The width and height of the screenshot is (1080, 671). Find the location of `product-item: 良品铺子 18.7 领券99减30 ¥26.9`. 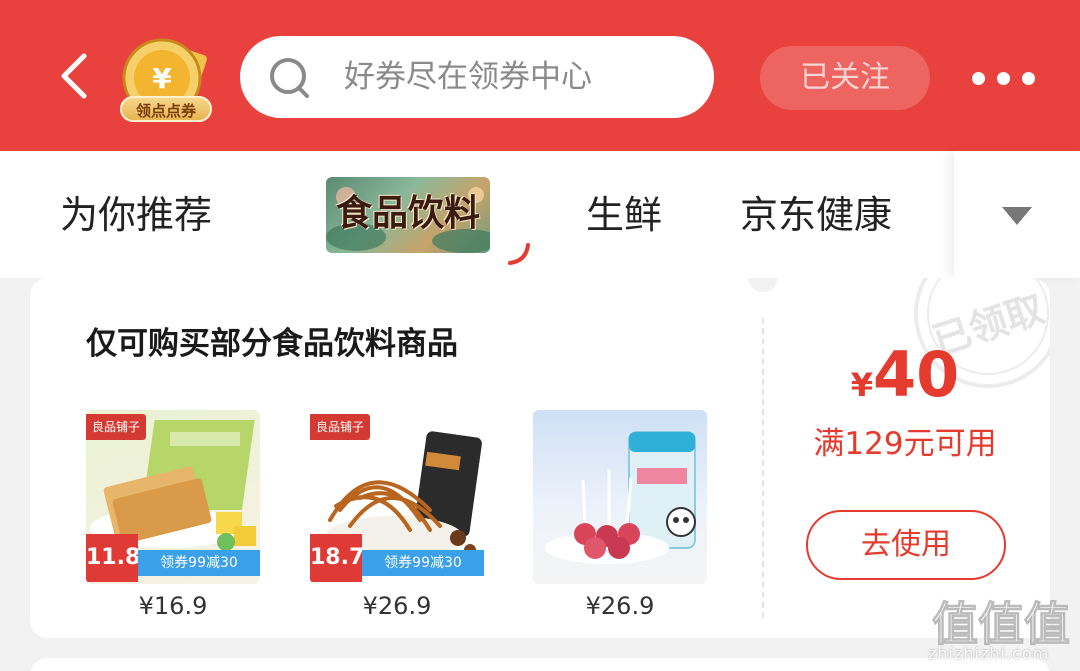

product-item: 良品铺子 18.7 领券99减30 ¥26.9 is located at coordinates (397, 515).